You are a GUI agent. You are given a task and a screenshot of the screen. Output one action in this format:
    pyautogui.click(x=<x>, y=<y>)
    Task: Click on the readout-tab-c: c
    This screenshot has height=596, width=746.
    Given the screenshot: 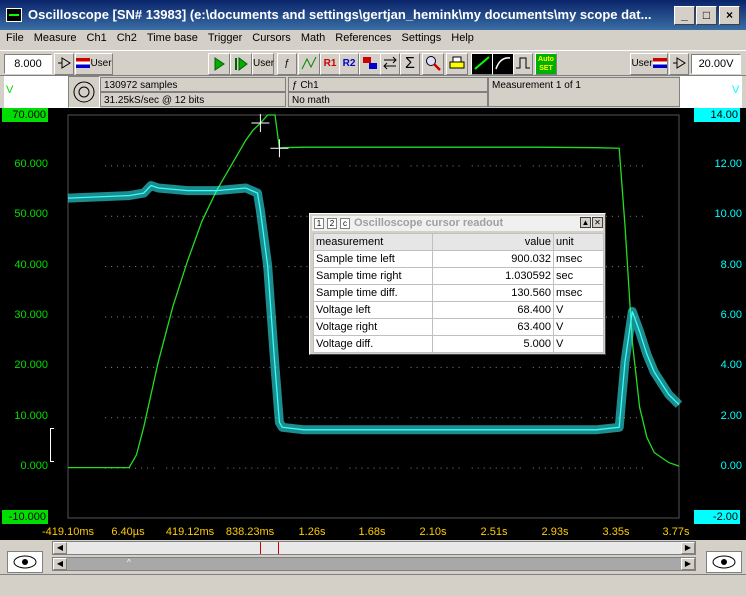 What is the action you would take?
    pyautogui.click(x=345, y=223)
    